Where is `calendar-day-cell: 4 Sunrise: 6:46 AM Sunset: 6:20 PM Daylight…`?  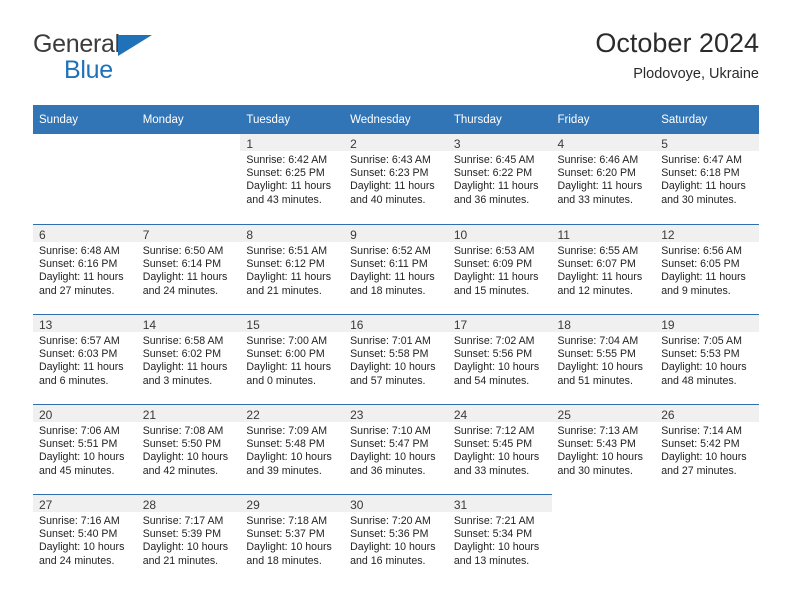 calendar-day-cell: 4 Sunrise: 6:46 AM Sunset: 6:20 PM Daylight… is located at coordinates (603, 179).